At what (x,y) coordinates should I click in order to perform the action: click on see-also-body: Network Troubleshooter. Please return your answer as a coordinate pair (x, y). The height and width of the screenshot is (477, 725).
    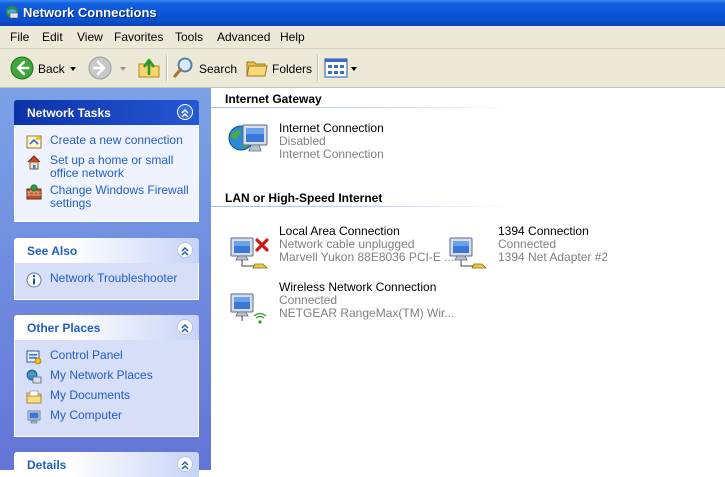
    Looking at the image, I should click on (106, 281).